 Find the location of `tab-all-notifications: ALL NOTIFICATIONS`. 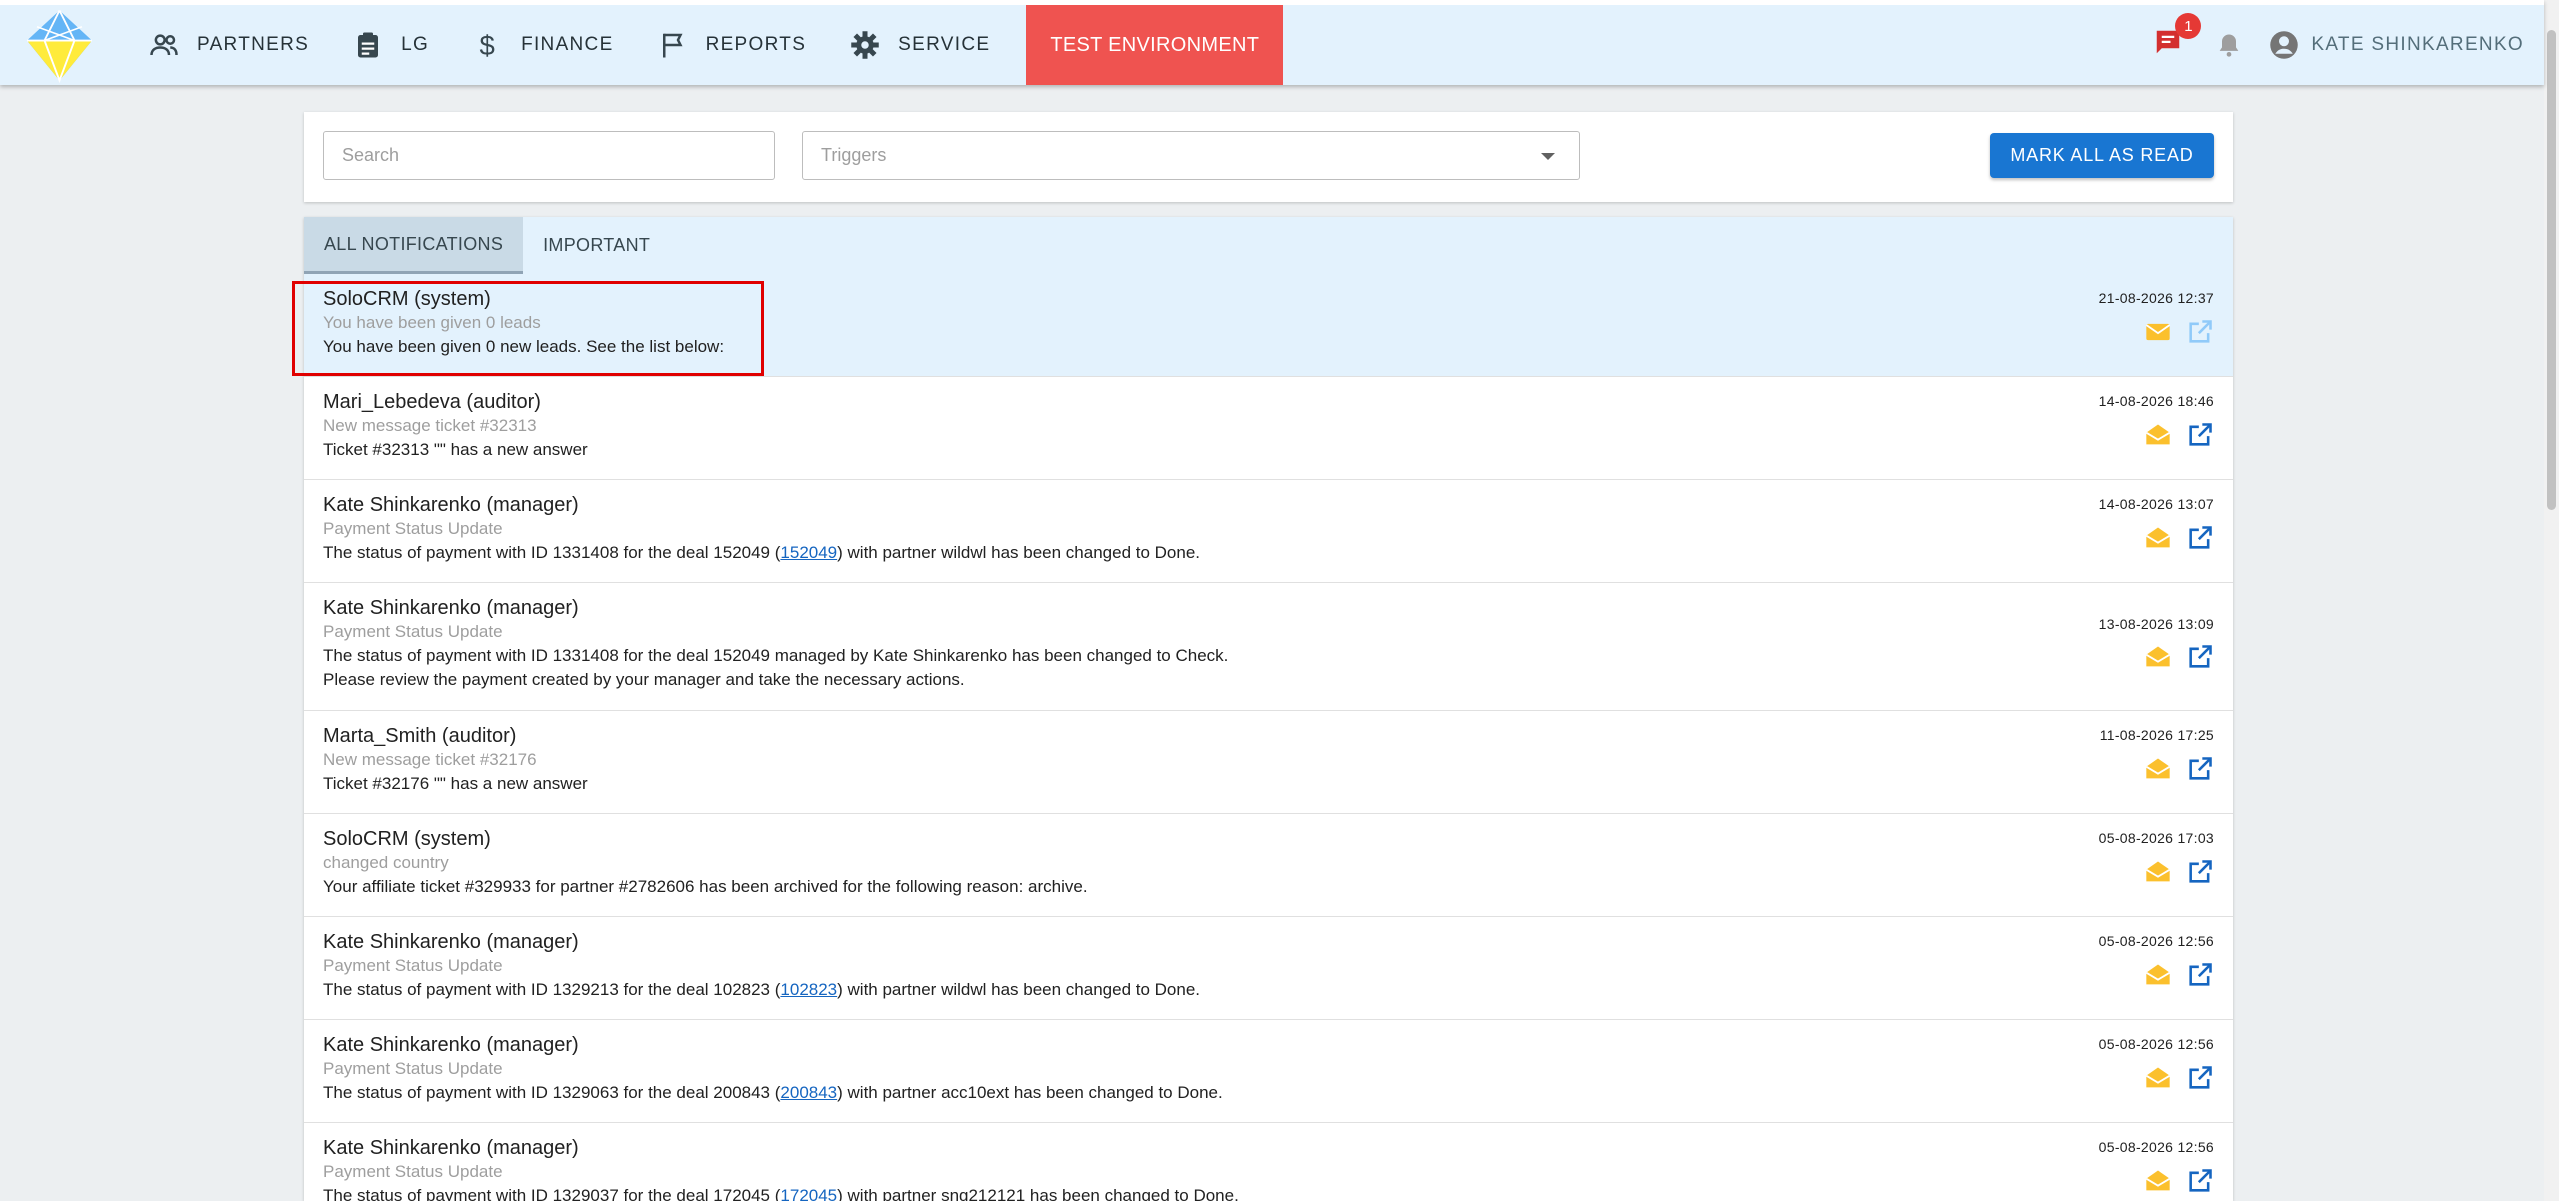

tab-all-notifications: ALL NOTIFICATIONS is located at coordinates (414, 245).